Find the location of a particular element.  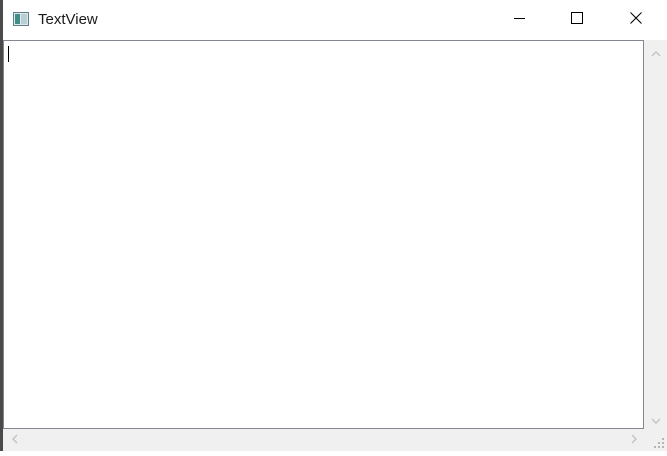

scroll-right-button is located at coordinates (634, 440).